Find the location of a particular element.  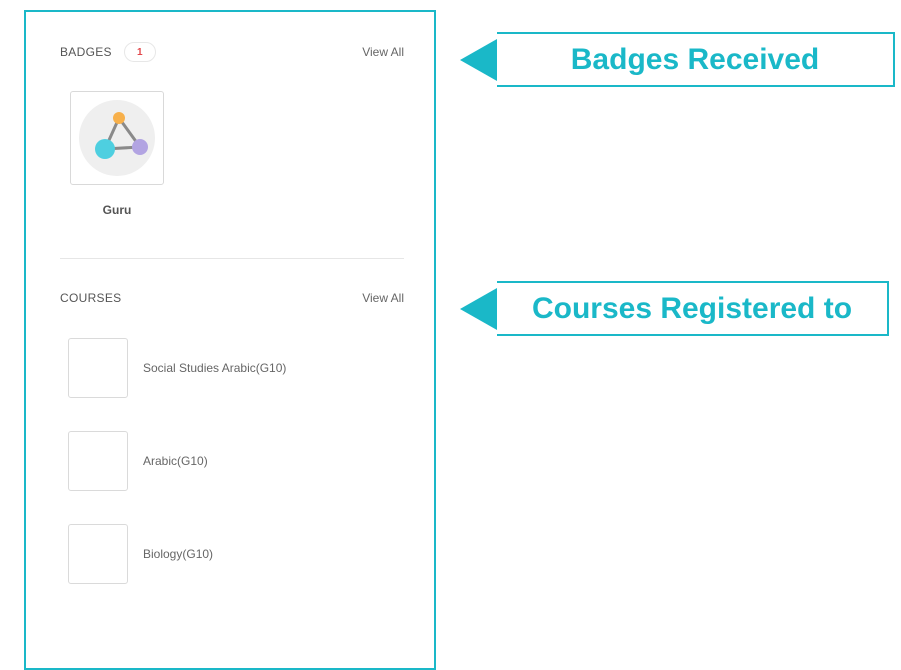

courses-callout-label: Courses Registered to is located at coordinates (692, 308).